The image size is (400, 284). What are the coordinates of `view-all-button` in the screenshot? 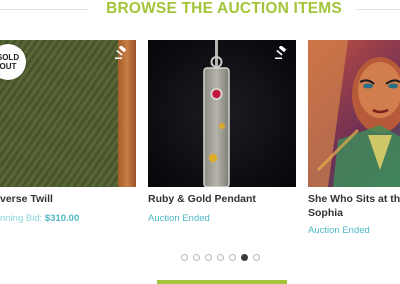 It's located at (222, 282).